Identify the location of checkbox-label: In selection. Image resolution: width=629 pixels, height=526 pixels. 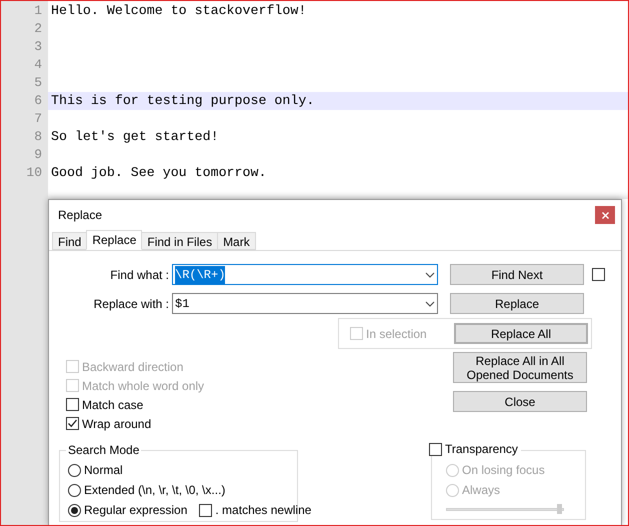
(397, 334).